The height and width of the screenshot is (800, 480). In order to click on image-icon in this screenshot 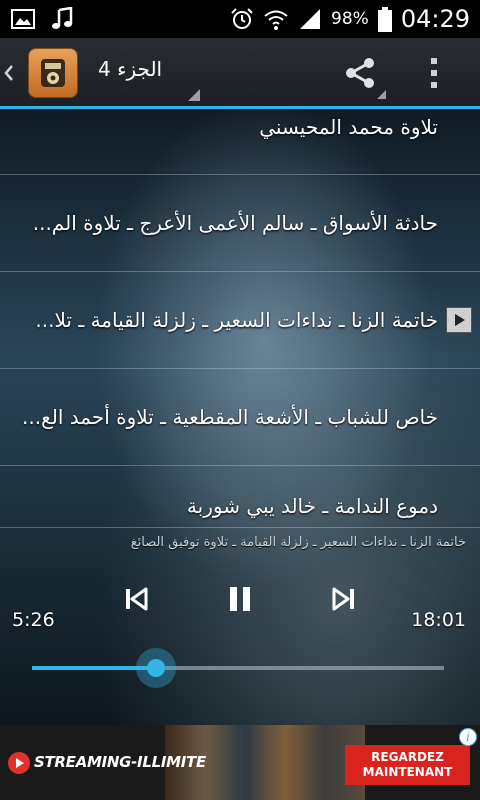, I will do `click(23, 19)`.